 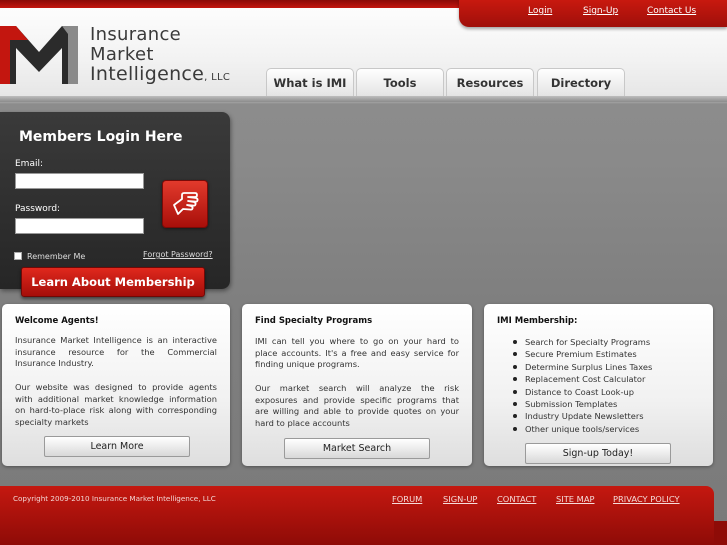 What do you see at coordinates (314, 321) in the screenshot?
I see `find-programs-title: Find Specialty Programs` at bounding box center [314, 321].